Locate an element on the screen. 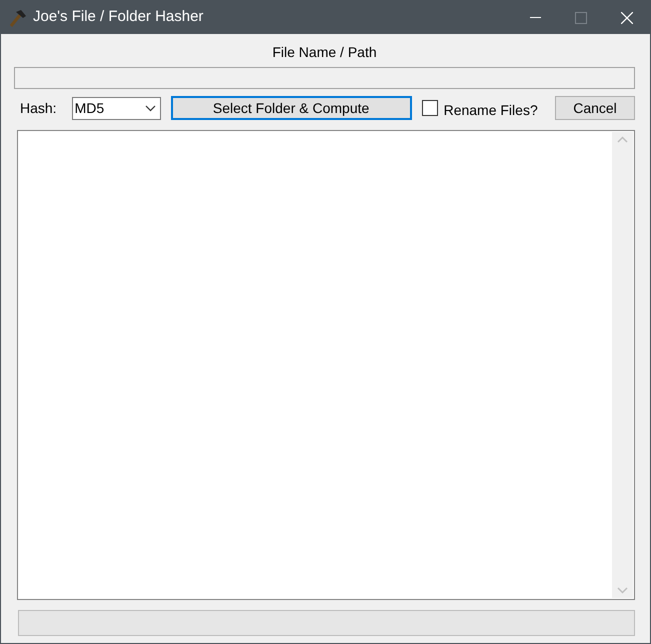 This screenshot has width=651, height=644. caret-icon is located at coordinates (150, 108).